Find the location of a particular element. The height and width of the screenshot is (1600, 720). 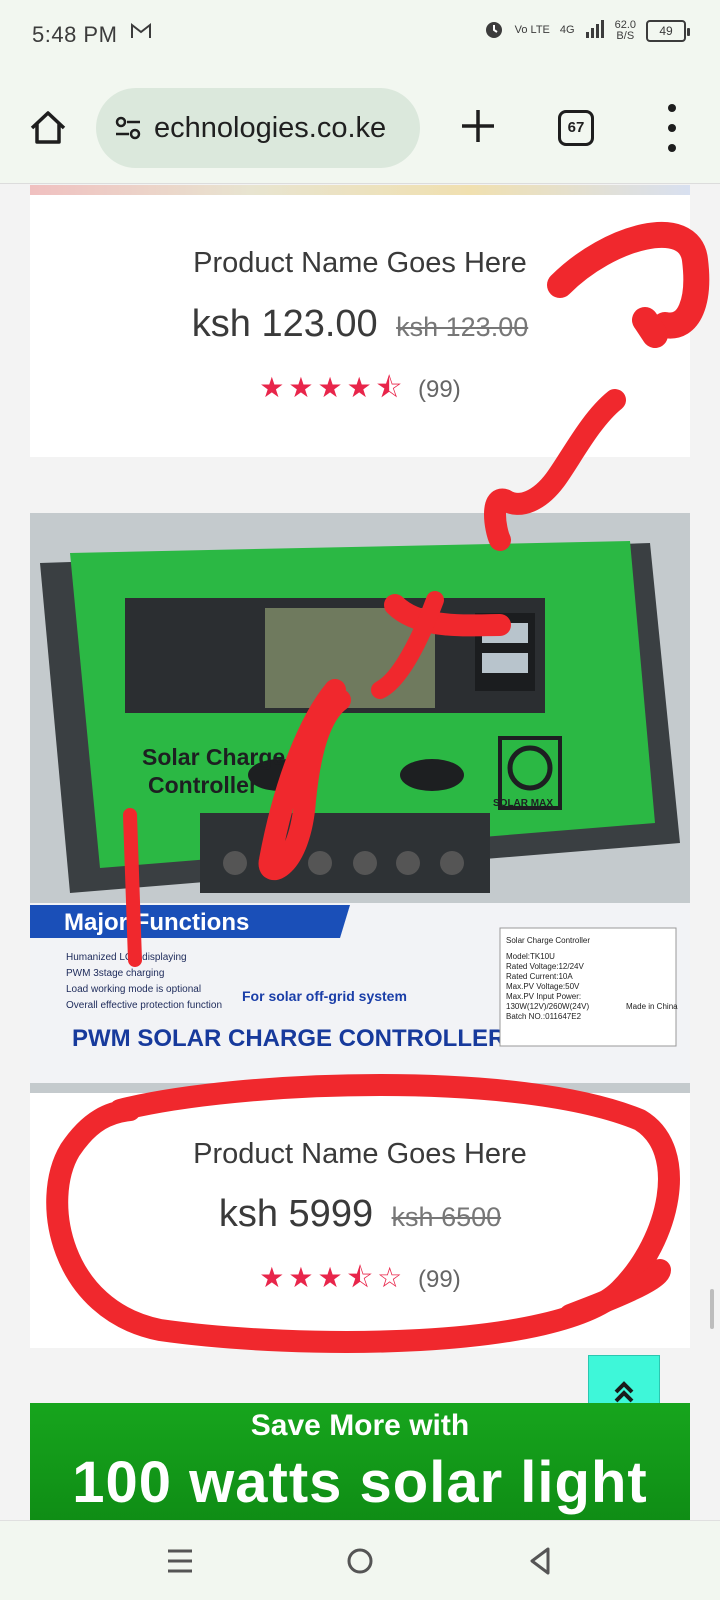

double-chevron-up-icon is located at coordinates (624, 1392).